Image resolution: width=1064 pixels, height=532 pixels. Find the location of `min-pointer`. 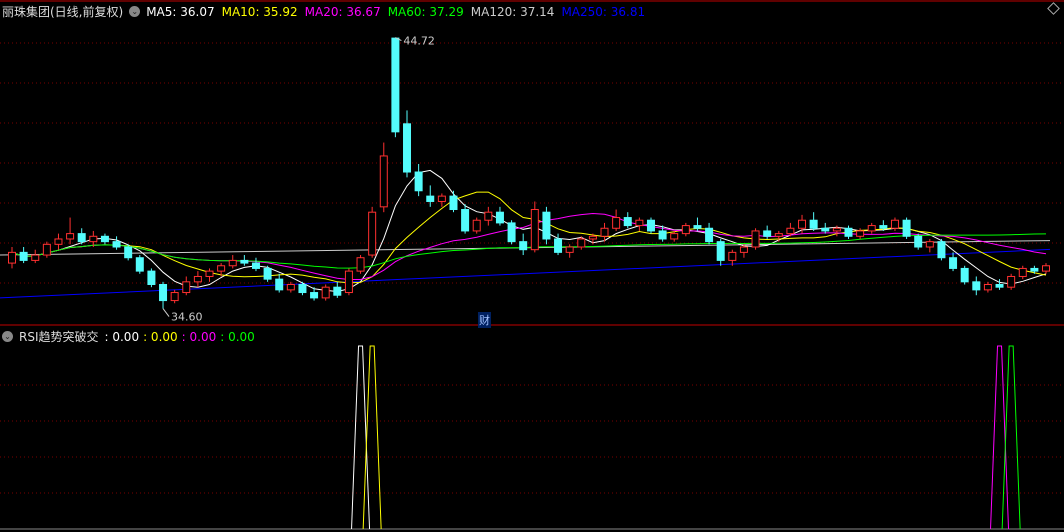

min-pointer is located at coordinates (166, 312).